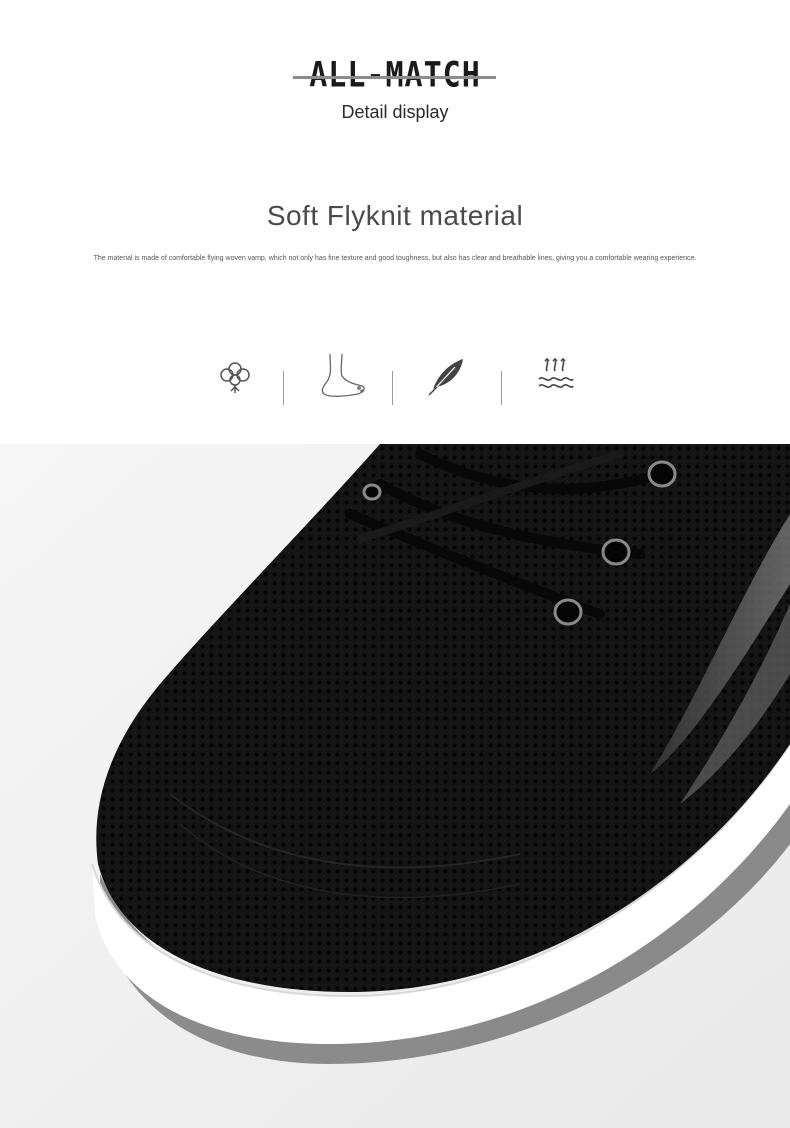  I want to click on brand-subtitle: Detail display, so click(395, 112).